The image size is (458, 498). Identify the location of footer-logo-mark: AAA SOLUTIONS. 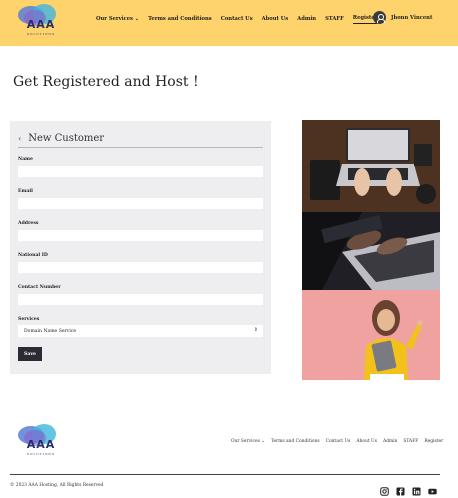
(40, 440).